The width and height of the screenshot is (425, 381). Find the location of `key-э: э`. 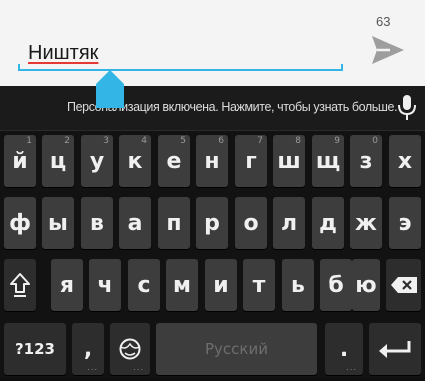

key-э: э is located at coordinates (405, 223).